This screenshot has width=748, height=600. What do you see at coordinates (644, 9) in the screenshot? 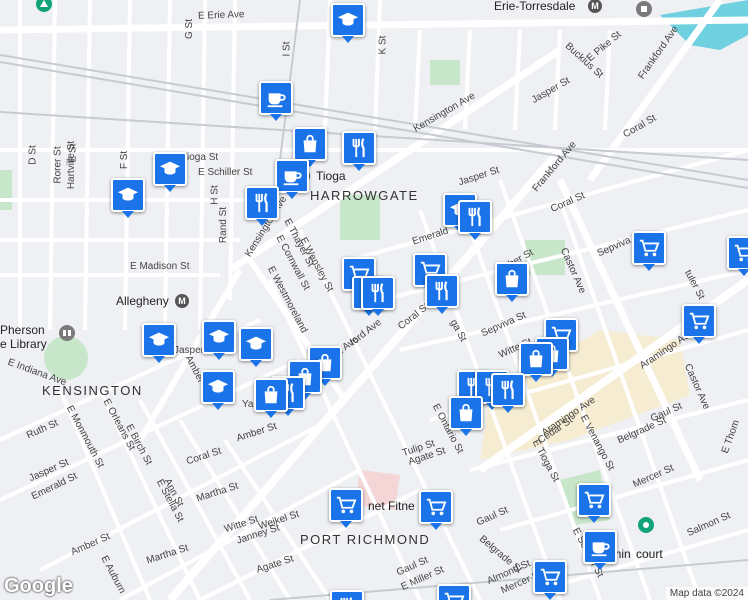
I see `landmark-icon` at bounding box center [644, 9].